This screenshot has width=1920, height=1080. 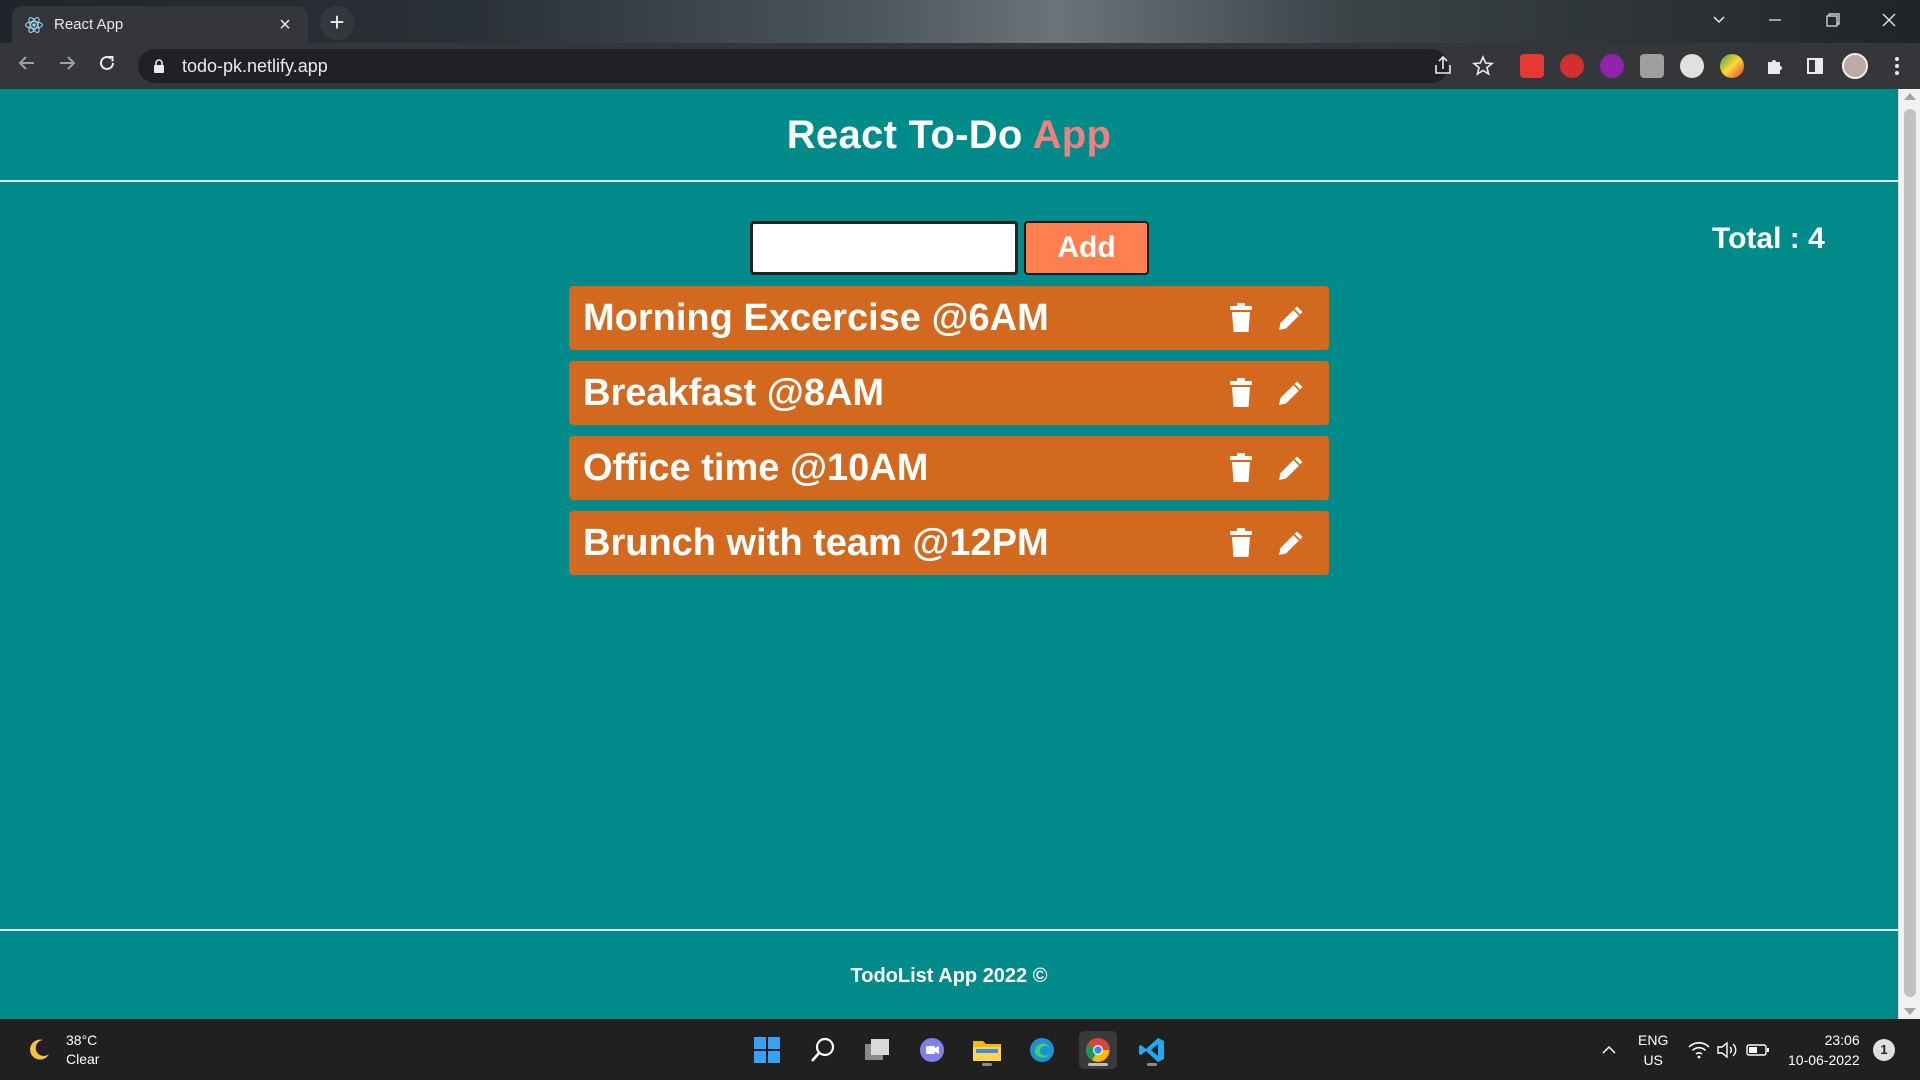 I want to click on moon-icon, so click(x=39, y=1049).